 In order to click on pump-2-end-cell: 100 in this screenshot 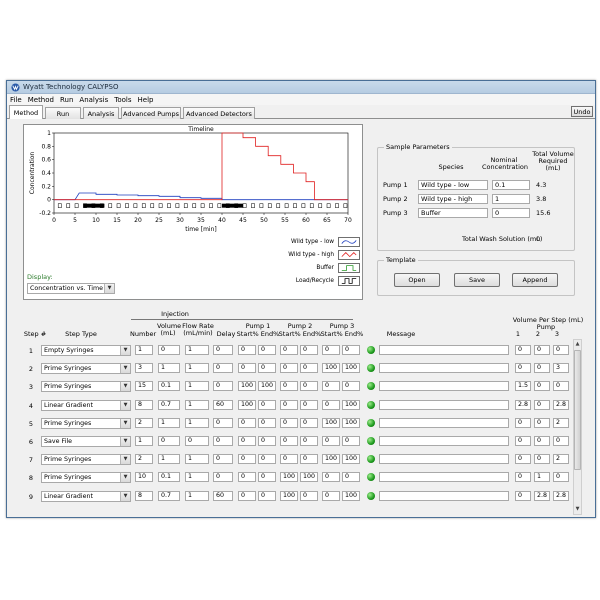, I will do `click(309, 477)`.